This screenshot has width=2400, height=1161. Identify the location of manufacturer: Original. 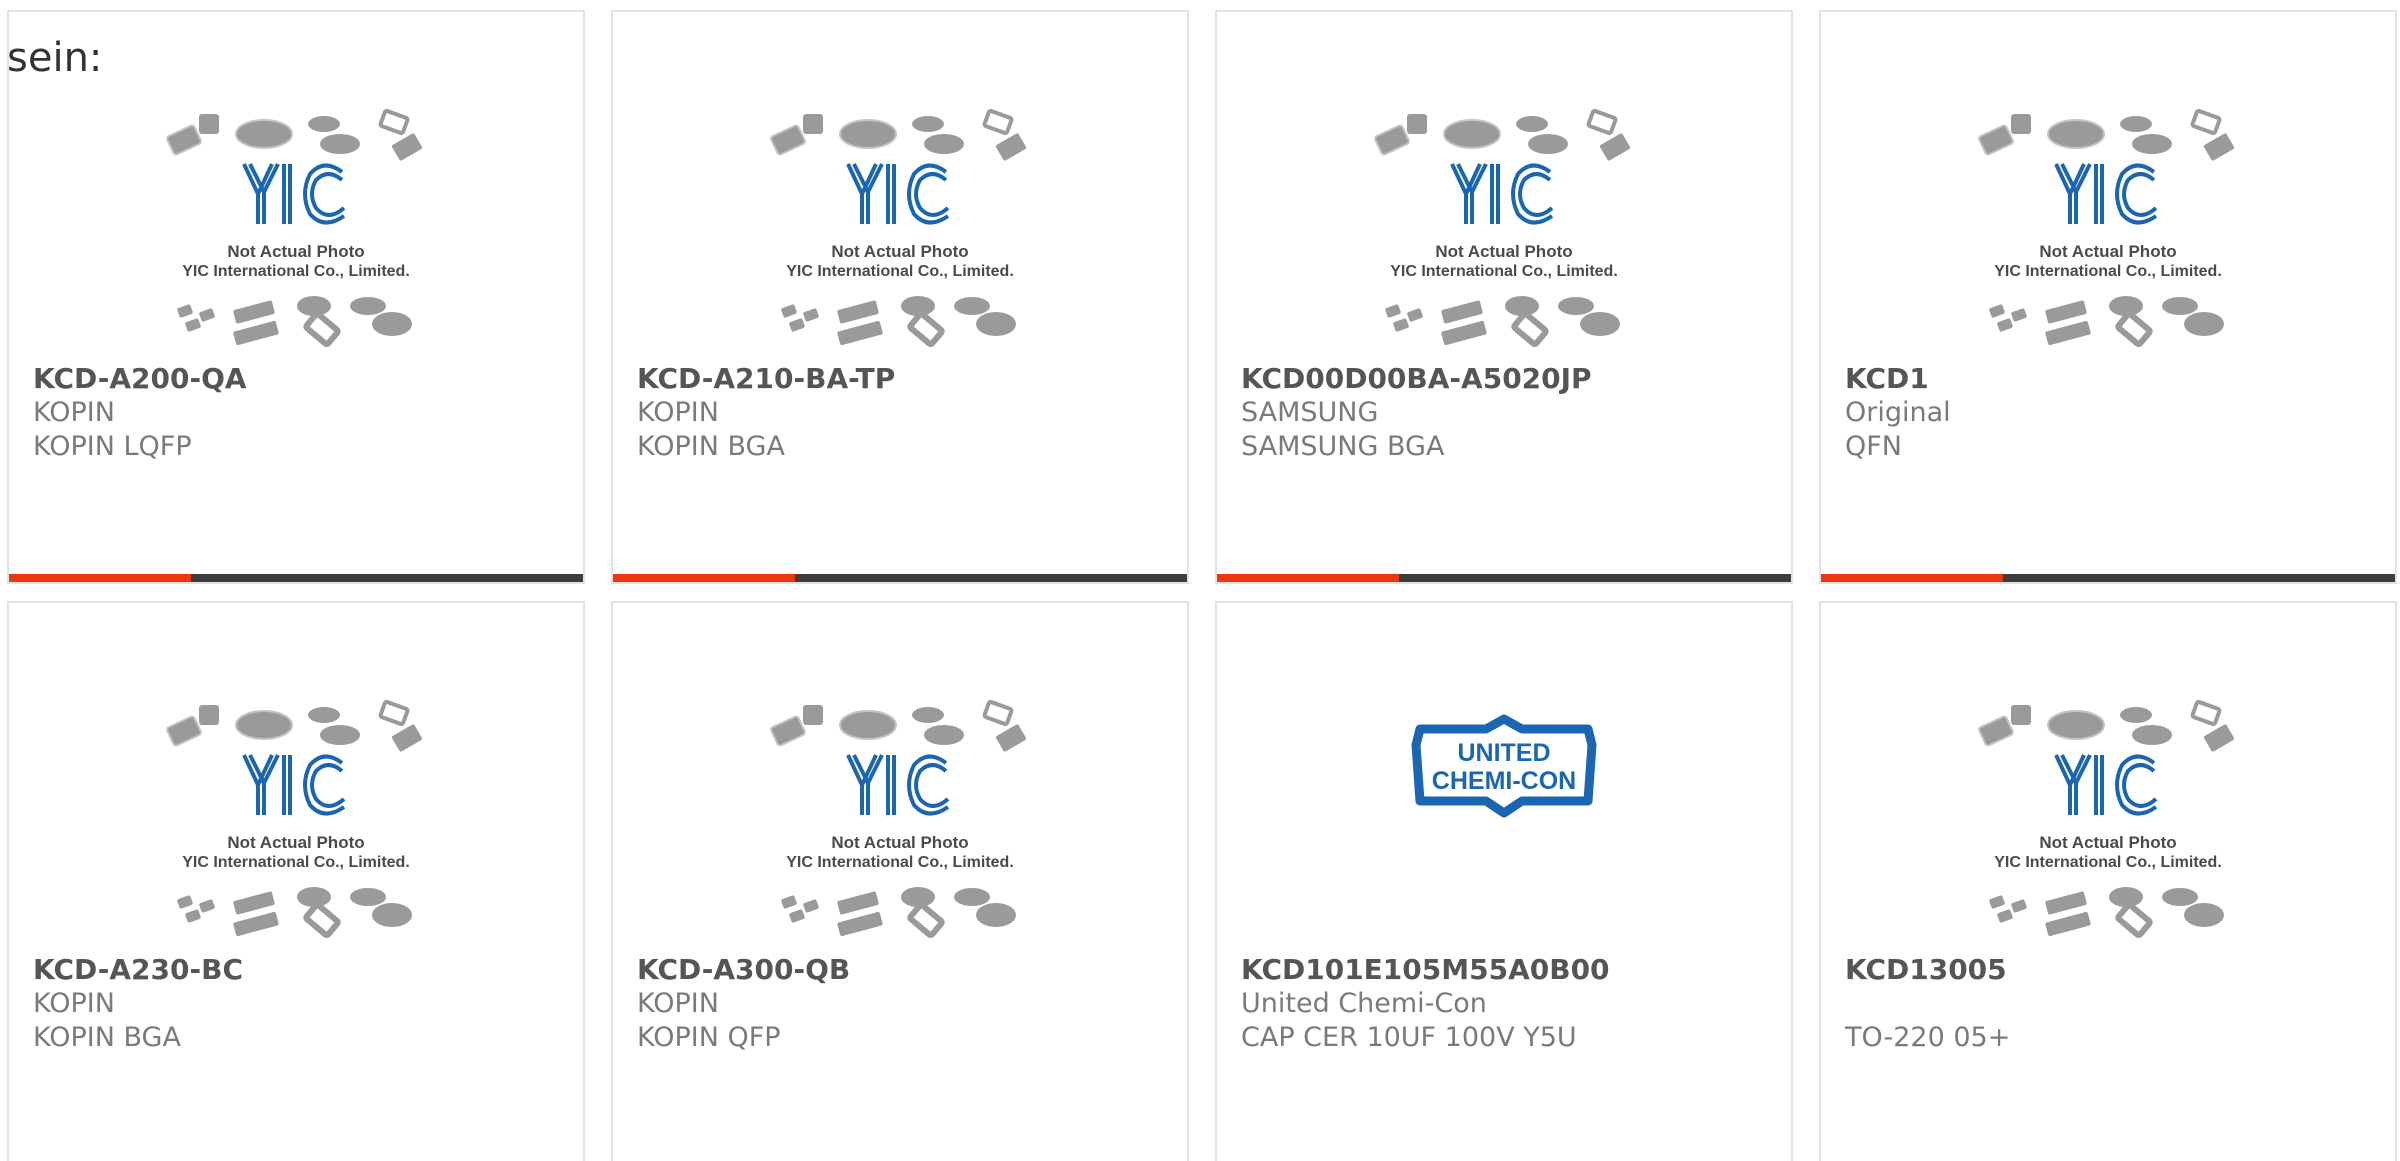
(1898, 412).